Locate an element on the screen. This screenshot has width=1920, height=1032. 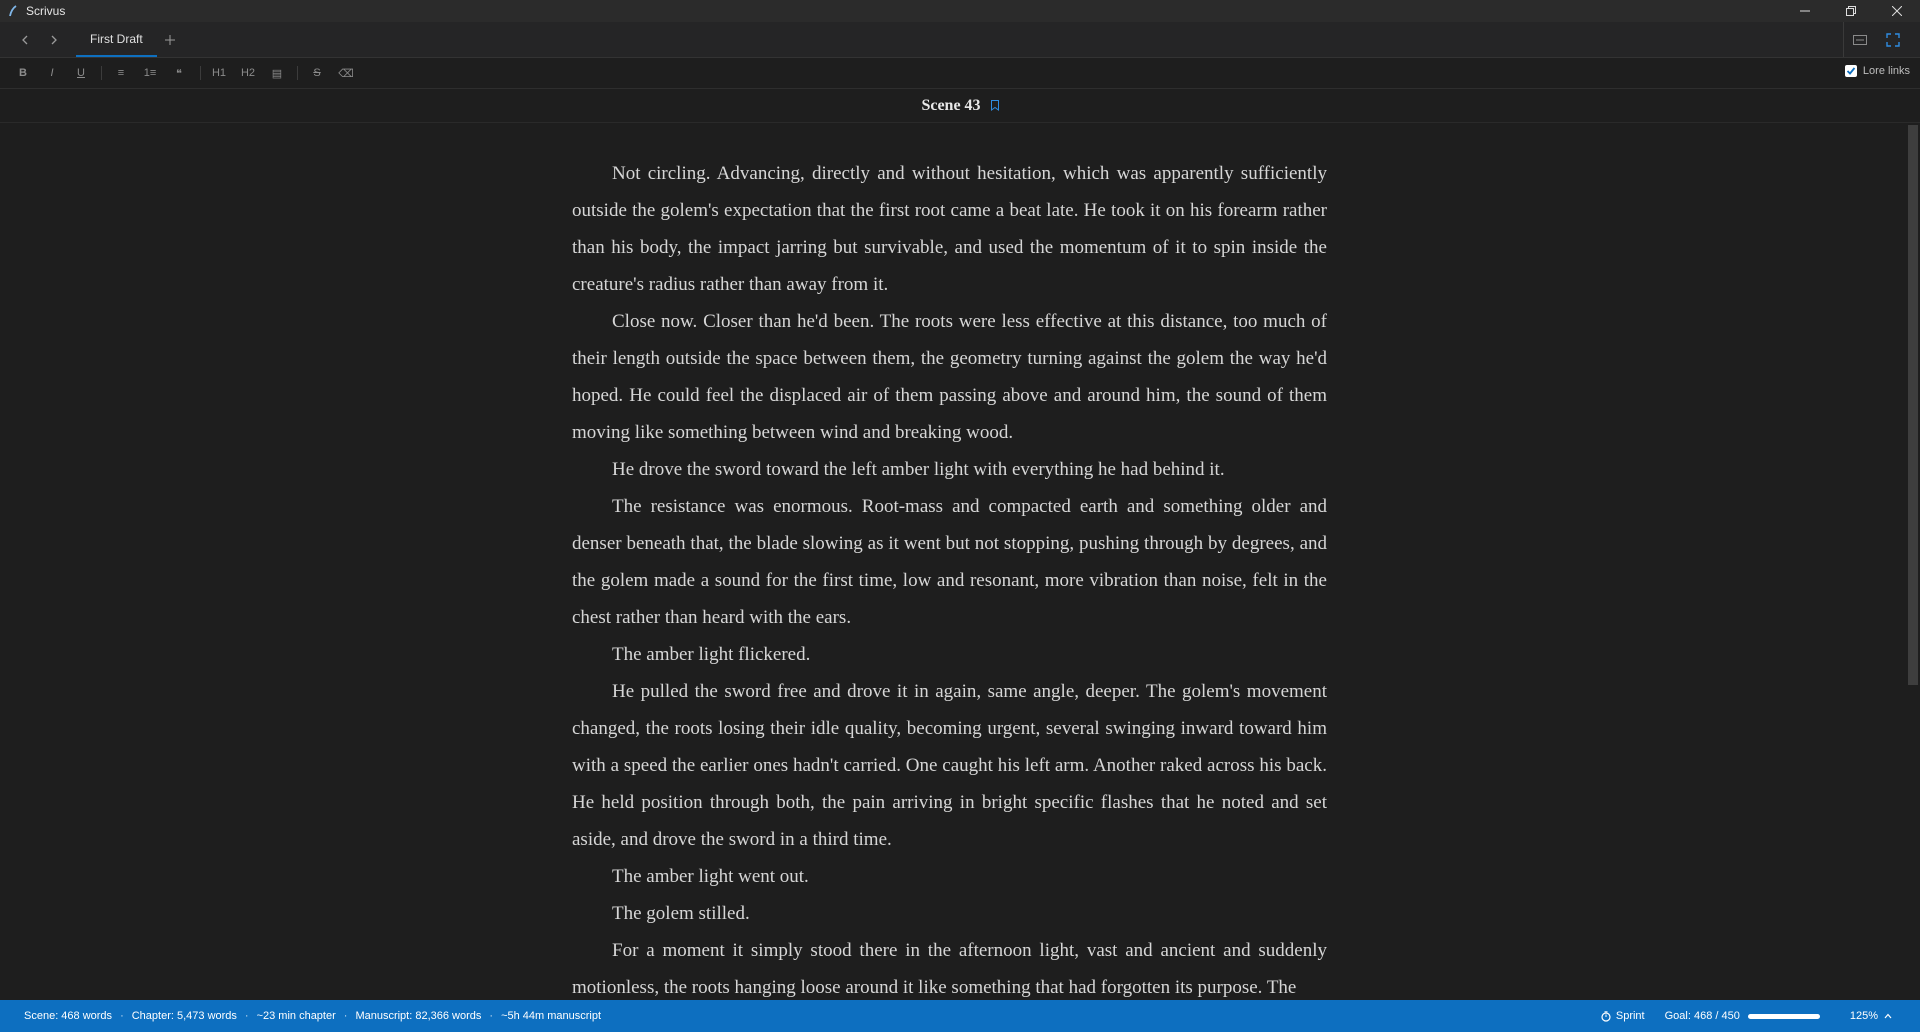
heading-2-icon: H2 is located at coordinates (248, 73).